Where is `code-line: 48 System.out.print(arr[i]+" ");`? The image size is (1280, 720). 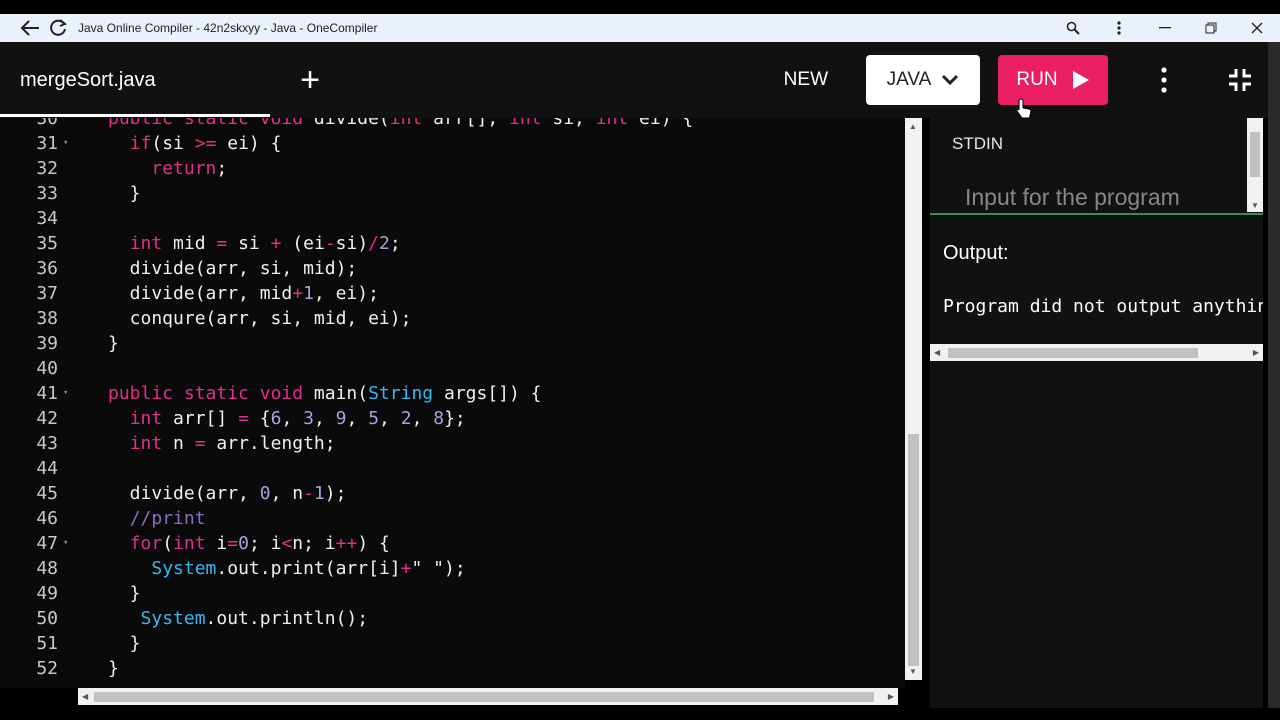
code-line: 48 System.out.print(arr[i]+" "); is located at coordinates (452, 568).